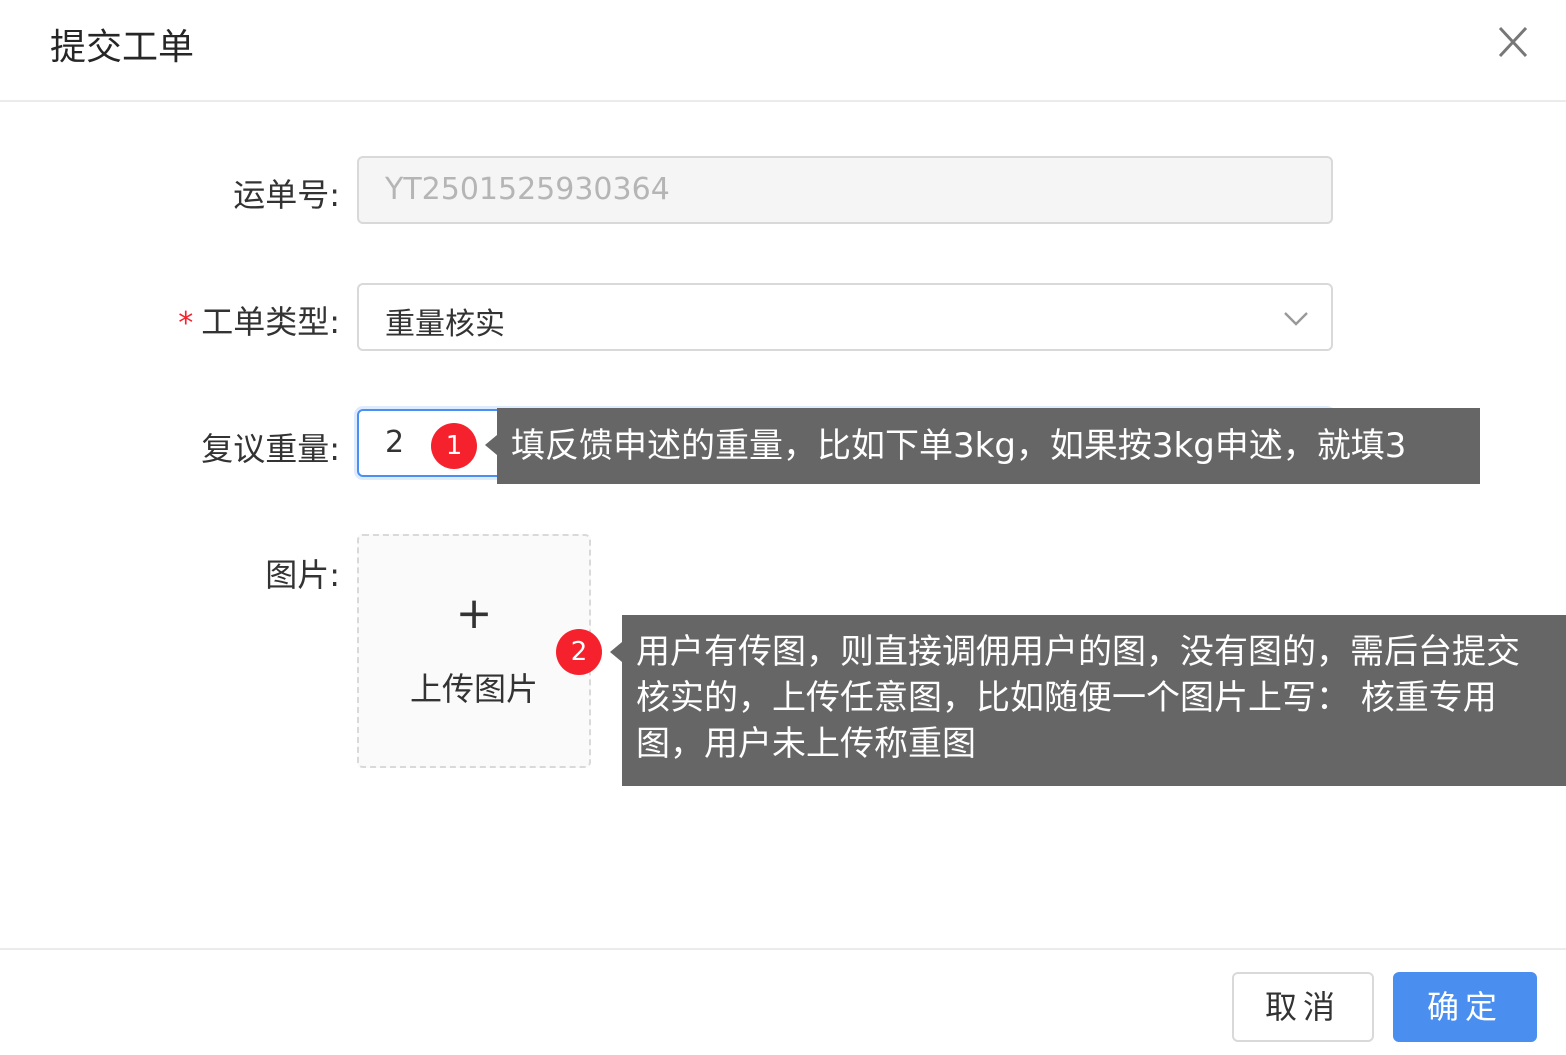 Image resolution: width=1566 pixels, height=1055 pixels. What do you see at coordinates (286, 195) in the screenshot?
I see `waybill-label: 运单号:` at bounding box center [286, 195].